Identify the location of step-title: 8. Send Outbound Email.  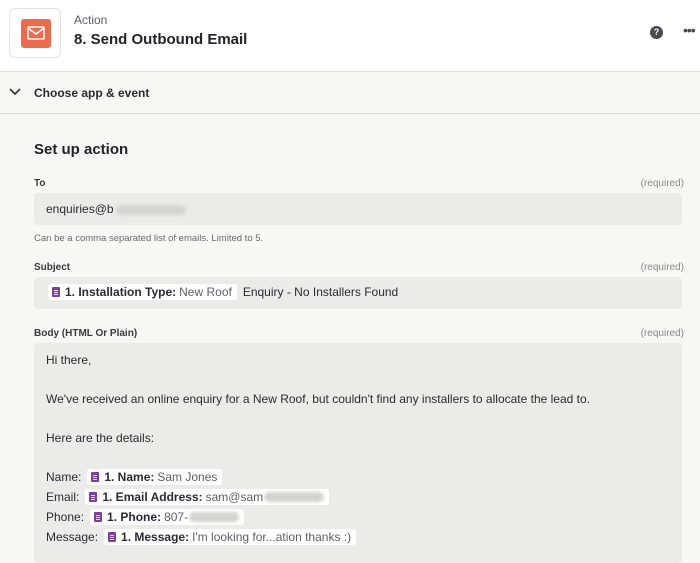
(160, 39).